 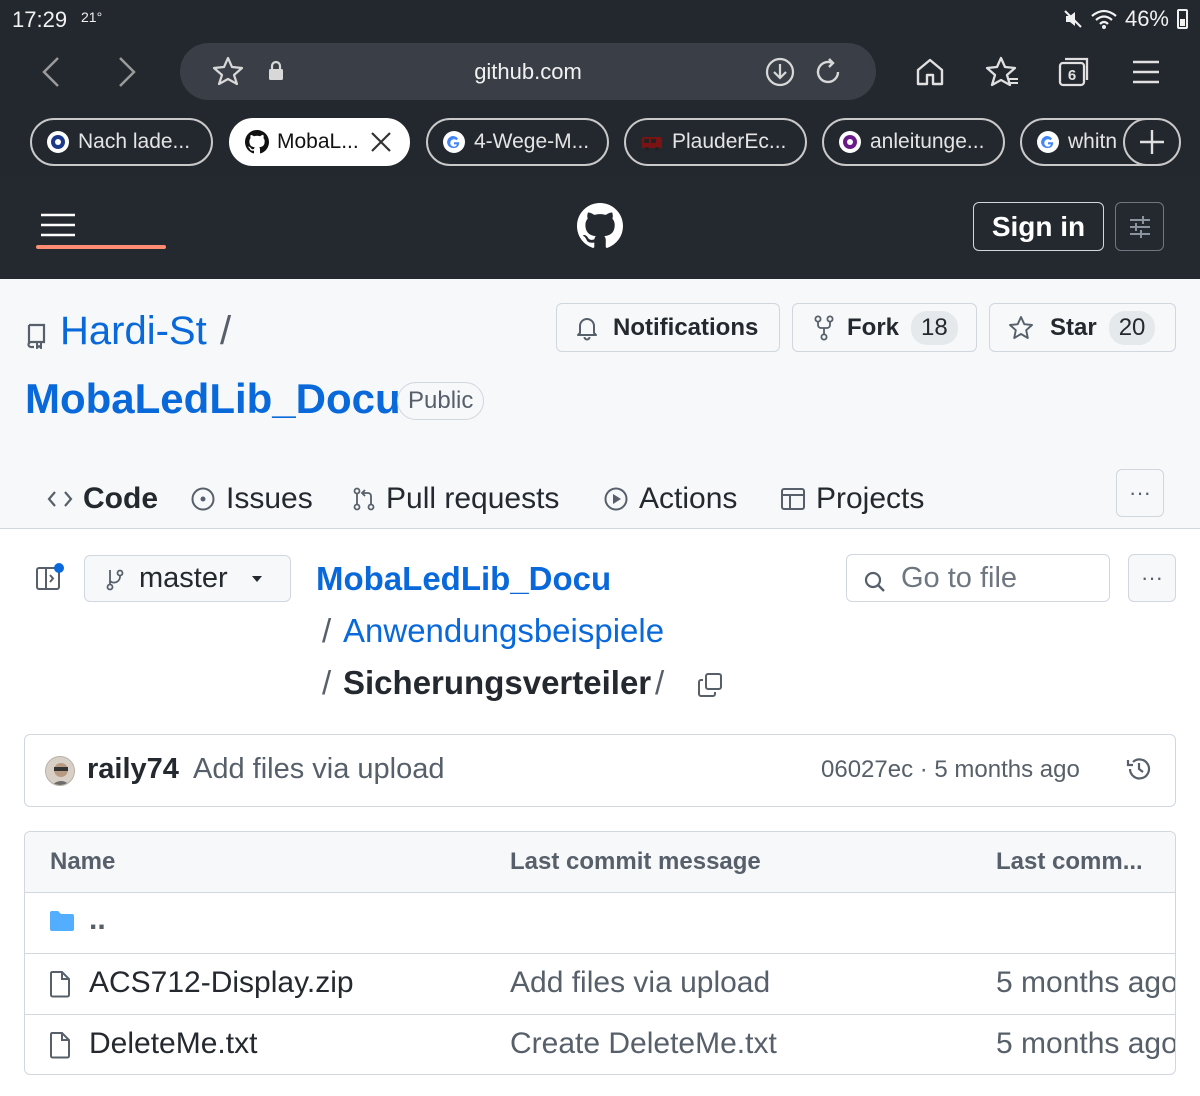 I want to click on close-tab-icon, so click(x=381, y=145).